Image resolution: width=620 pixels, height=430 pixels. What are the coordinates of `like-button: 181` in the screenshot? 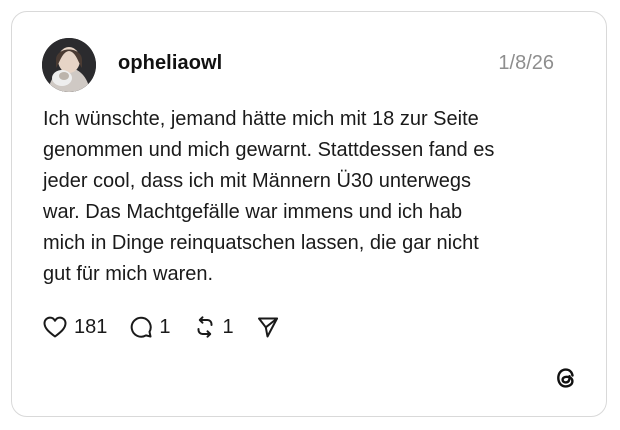 It's located at (74, 327).